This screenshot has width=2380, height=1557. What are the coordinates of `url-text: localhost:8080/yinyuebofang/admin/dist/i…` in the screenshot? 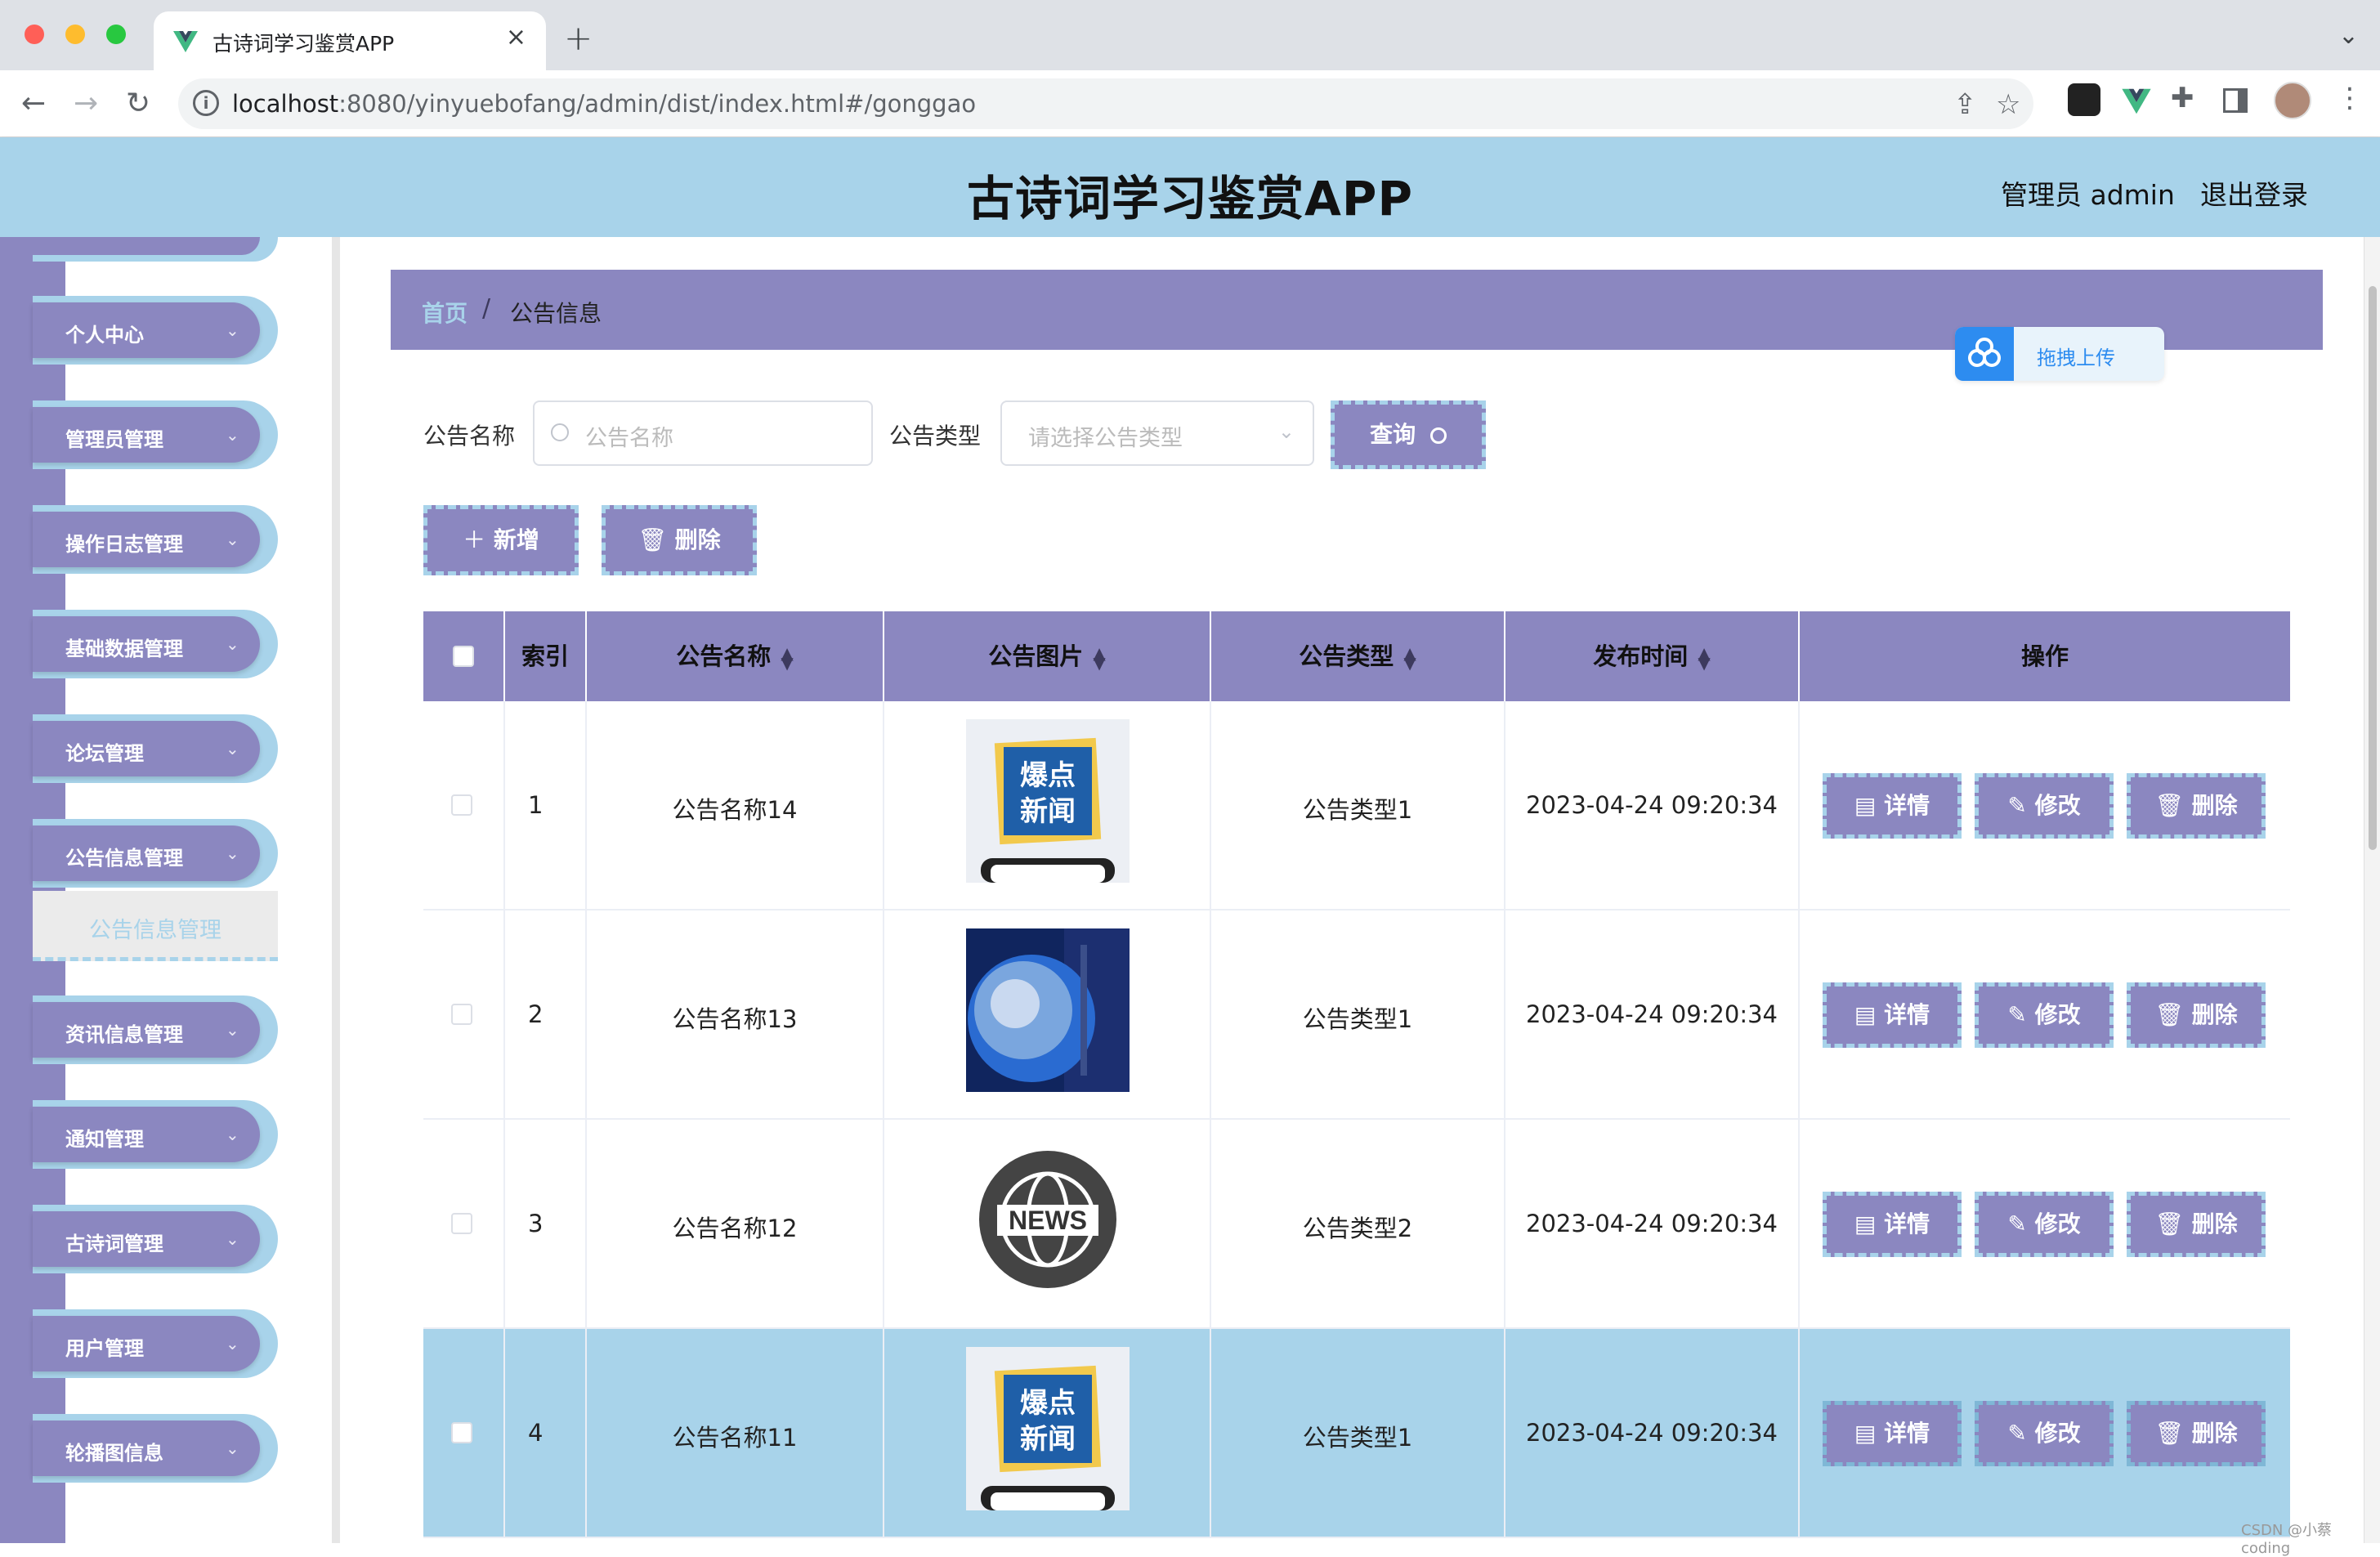 It's located at (604, 104).